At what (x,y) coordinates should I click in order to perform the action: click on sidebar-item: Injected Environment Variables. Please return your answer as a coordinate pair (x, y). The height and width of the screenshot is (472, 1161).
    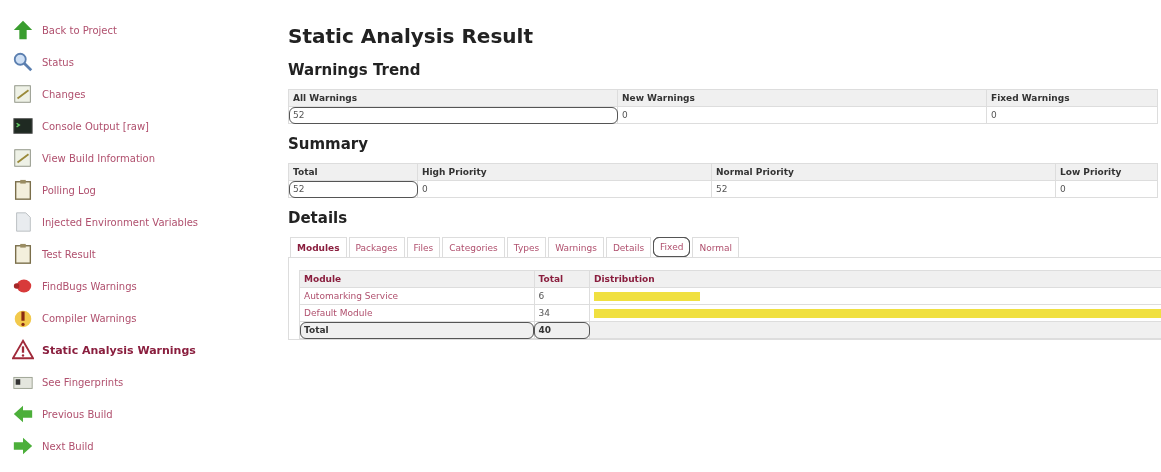
    Looking at the image, I should click on (137, 222).